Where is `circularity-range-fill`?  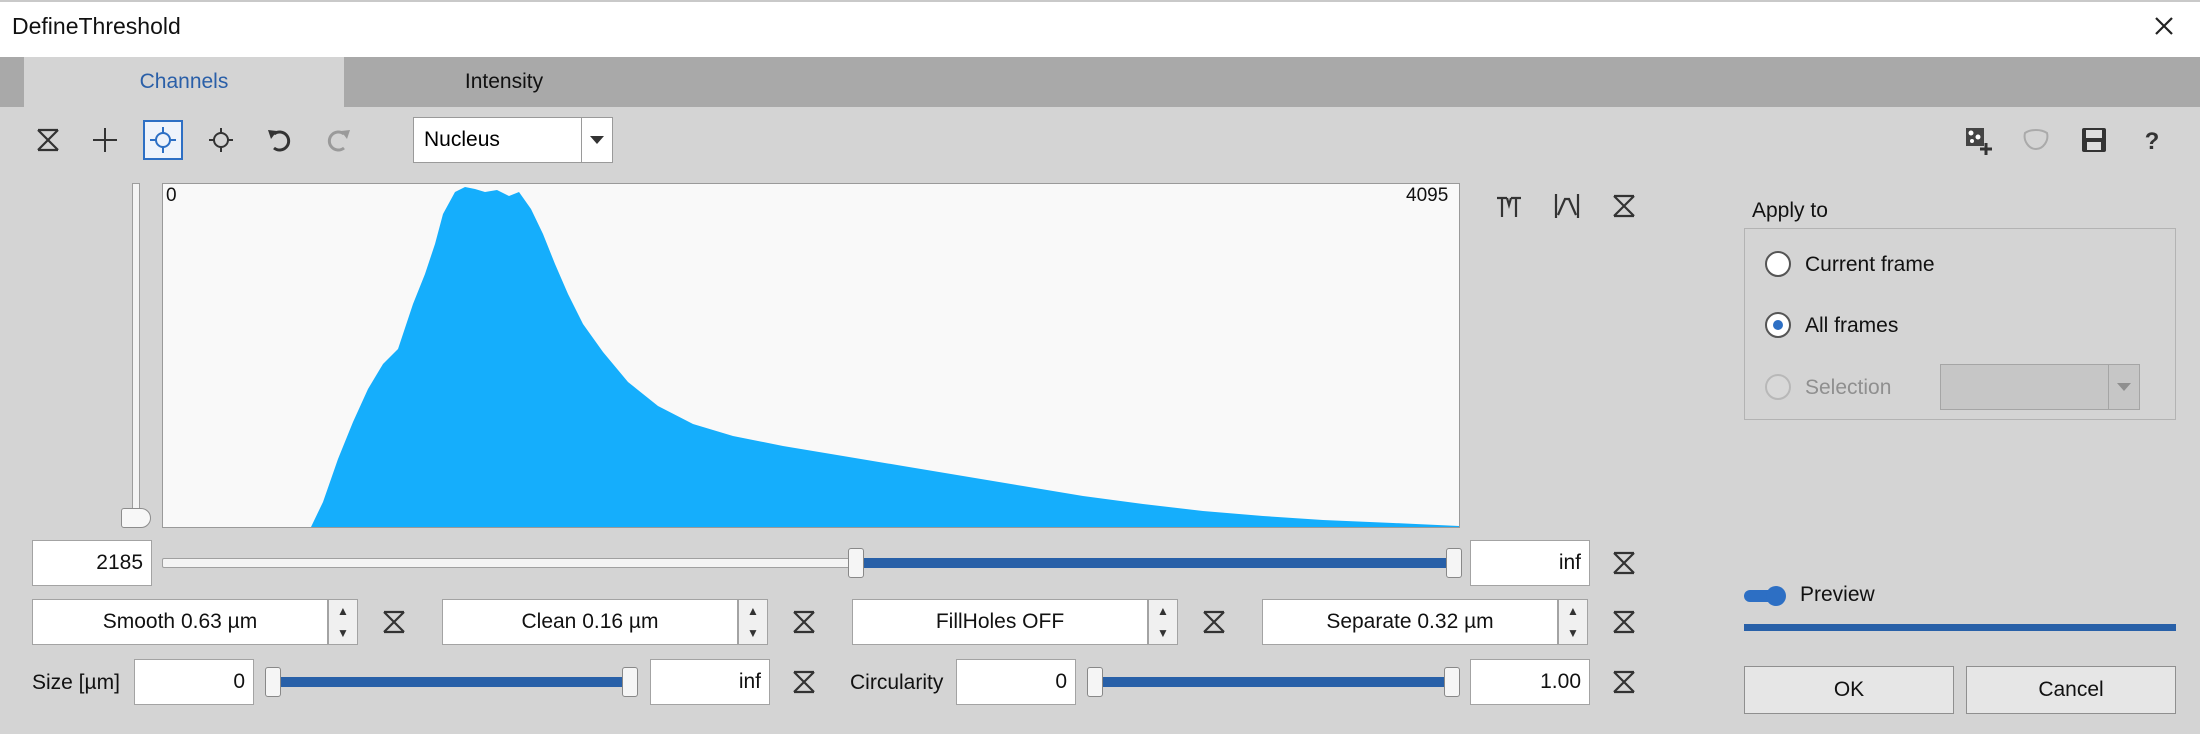 circularity-range-fill is located at coordinates (1274, 682).